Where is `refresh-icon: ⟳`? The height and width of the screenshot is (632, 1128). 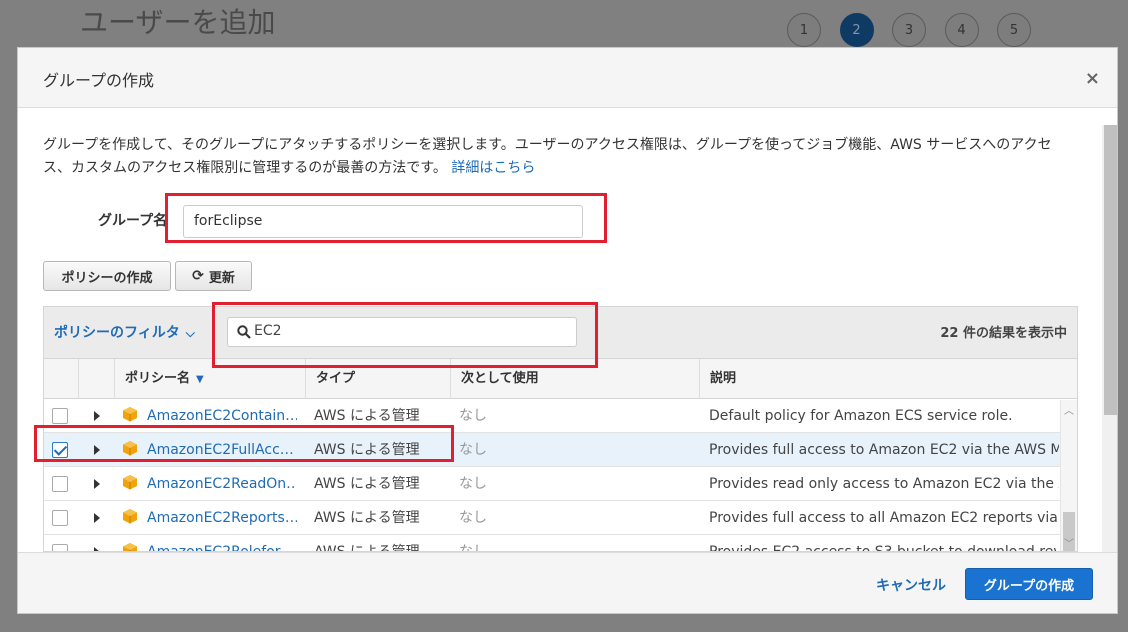
refresh-icon: ⟳ is located at coordinates (198, 276).